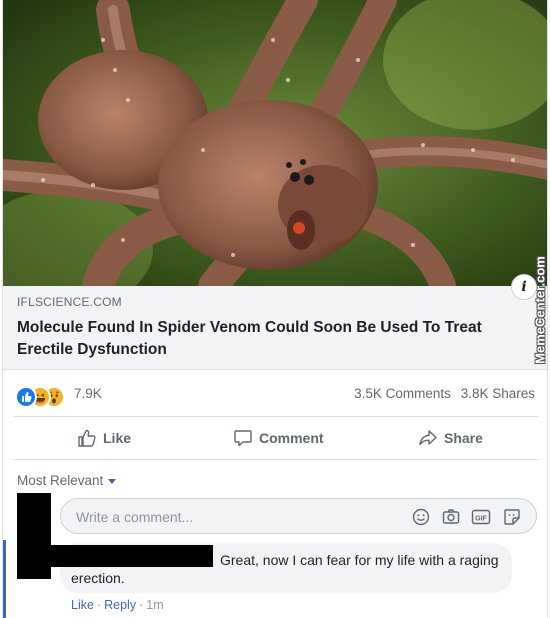 The width and height of the screenshot is (550, 618). What do you see at coordinates (421, 517) in the screenshot?
I see `emoji-icon` at bounding box center [421, 517].